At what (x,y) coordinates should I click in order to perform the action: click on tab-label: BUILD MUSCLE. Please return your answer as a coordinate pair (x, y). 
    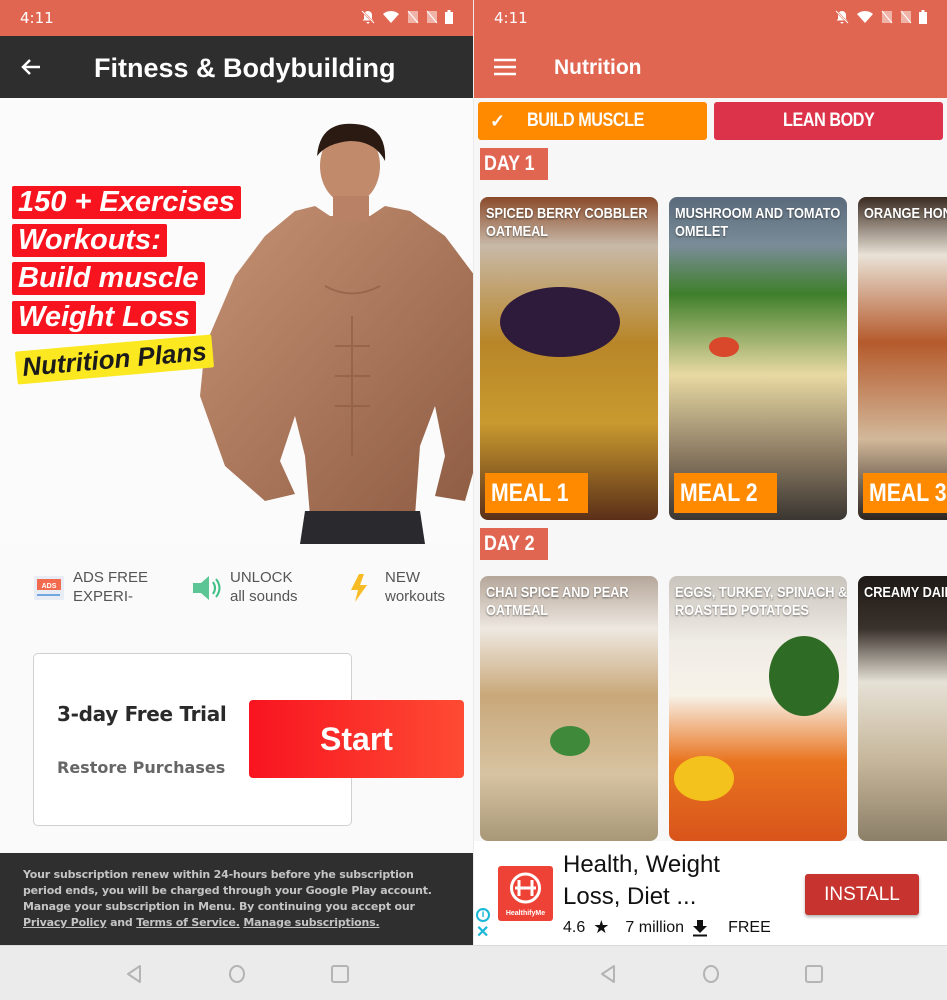
    Looking at the image, I should click on (585, 120).